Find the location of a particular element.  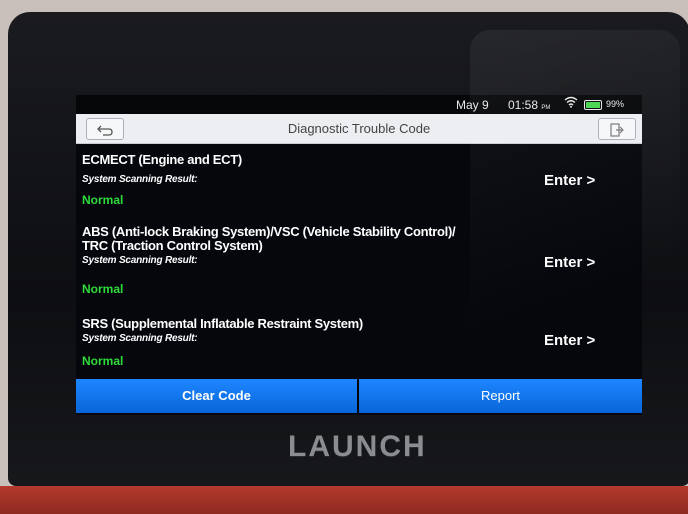

back-arrow-icon is located at coordinates (105, 129).